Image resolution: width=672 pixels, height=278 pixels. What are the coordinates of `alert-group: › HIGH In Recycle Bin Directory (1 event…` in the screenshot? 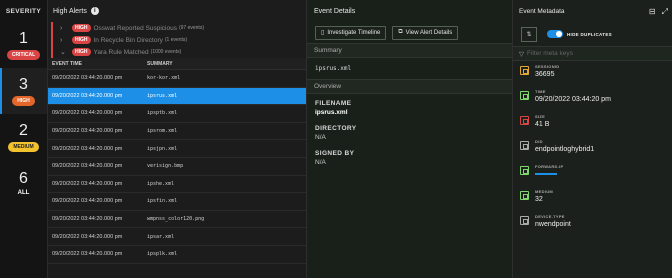 It's located at (177, 40).